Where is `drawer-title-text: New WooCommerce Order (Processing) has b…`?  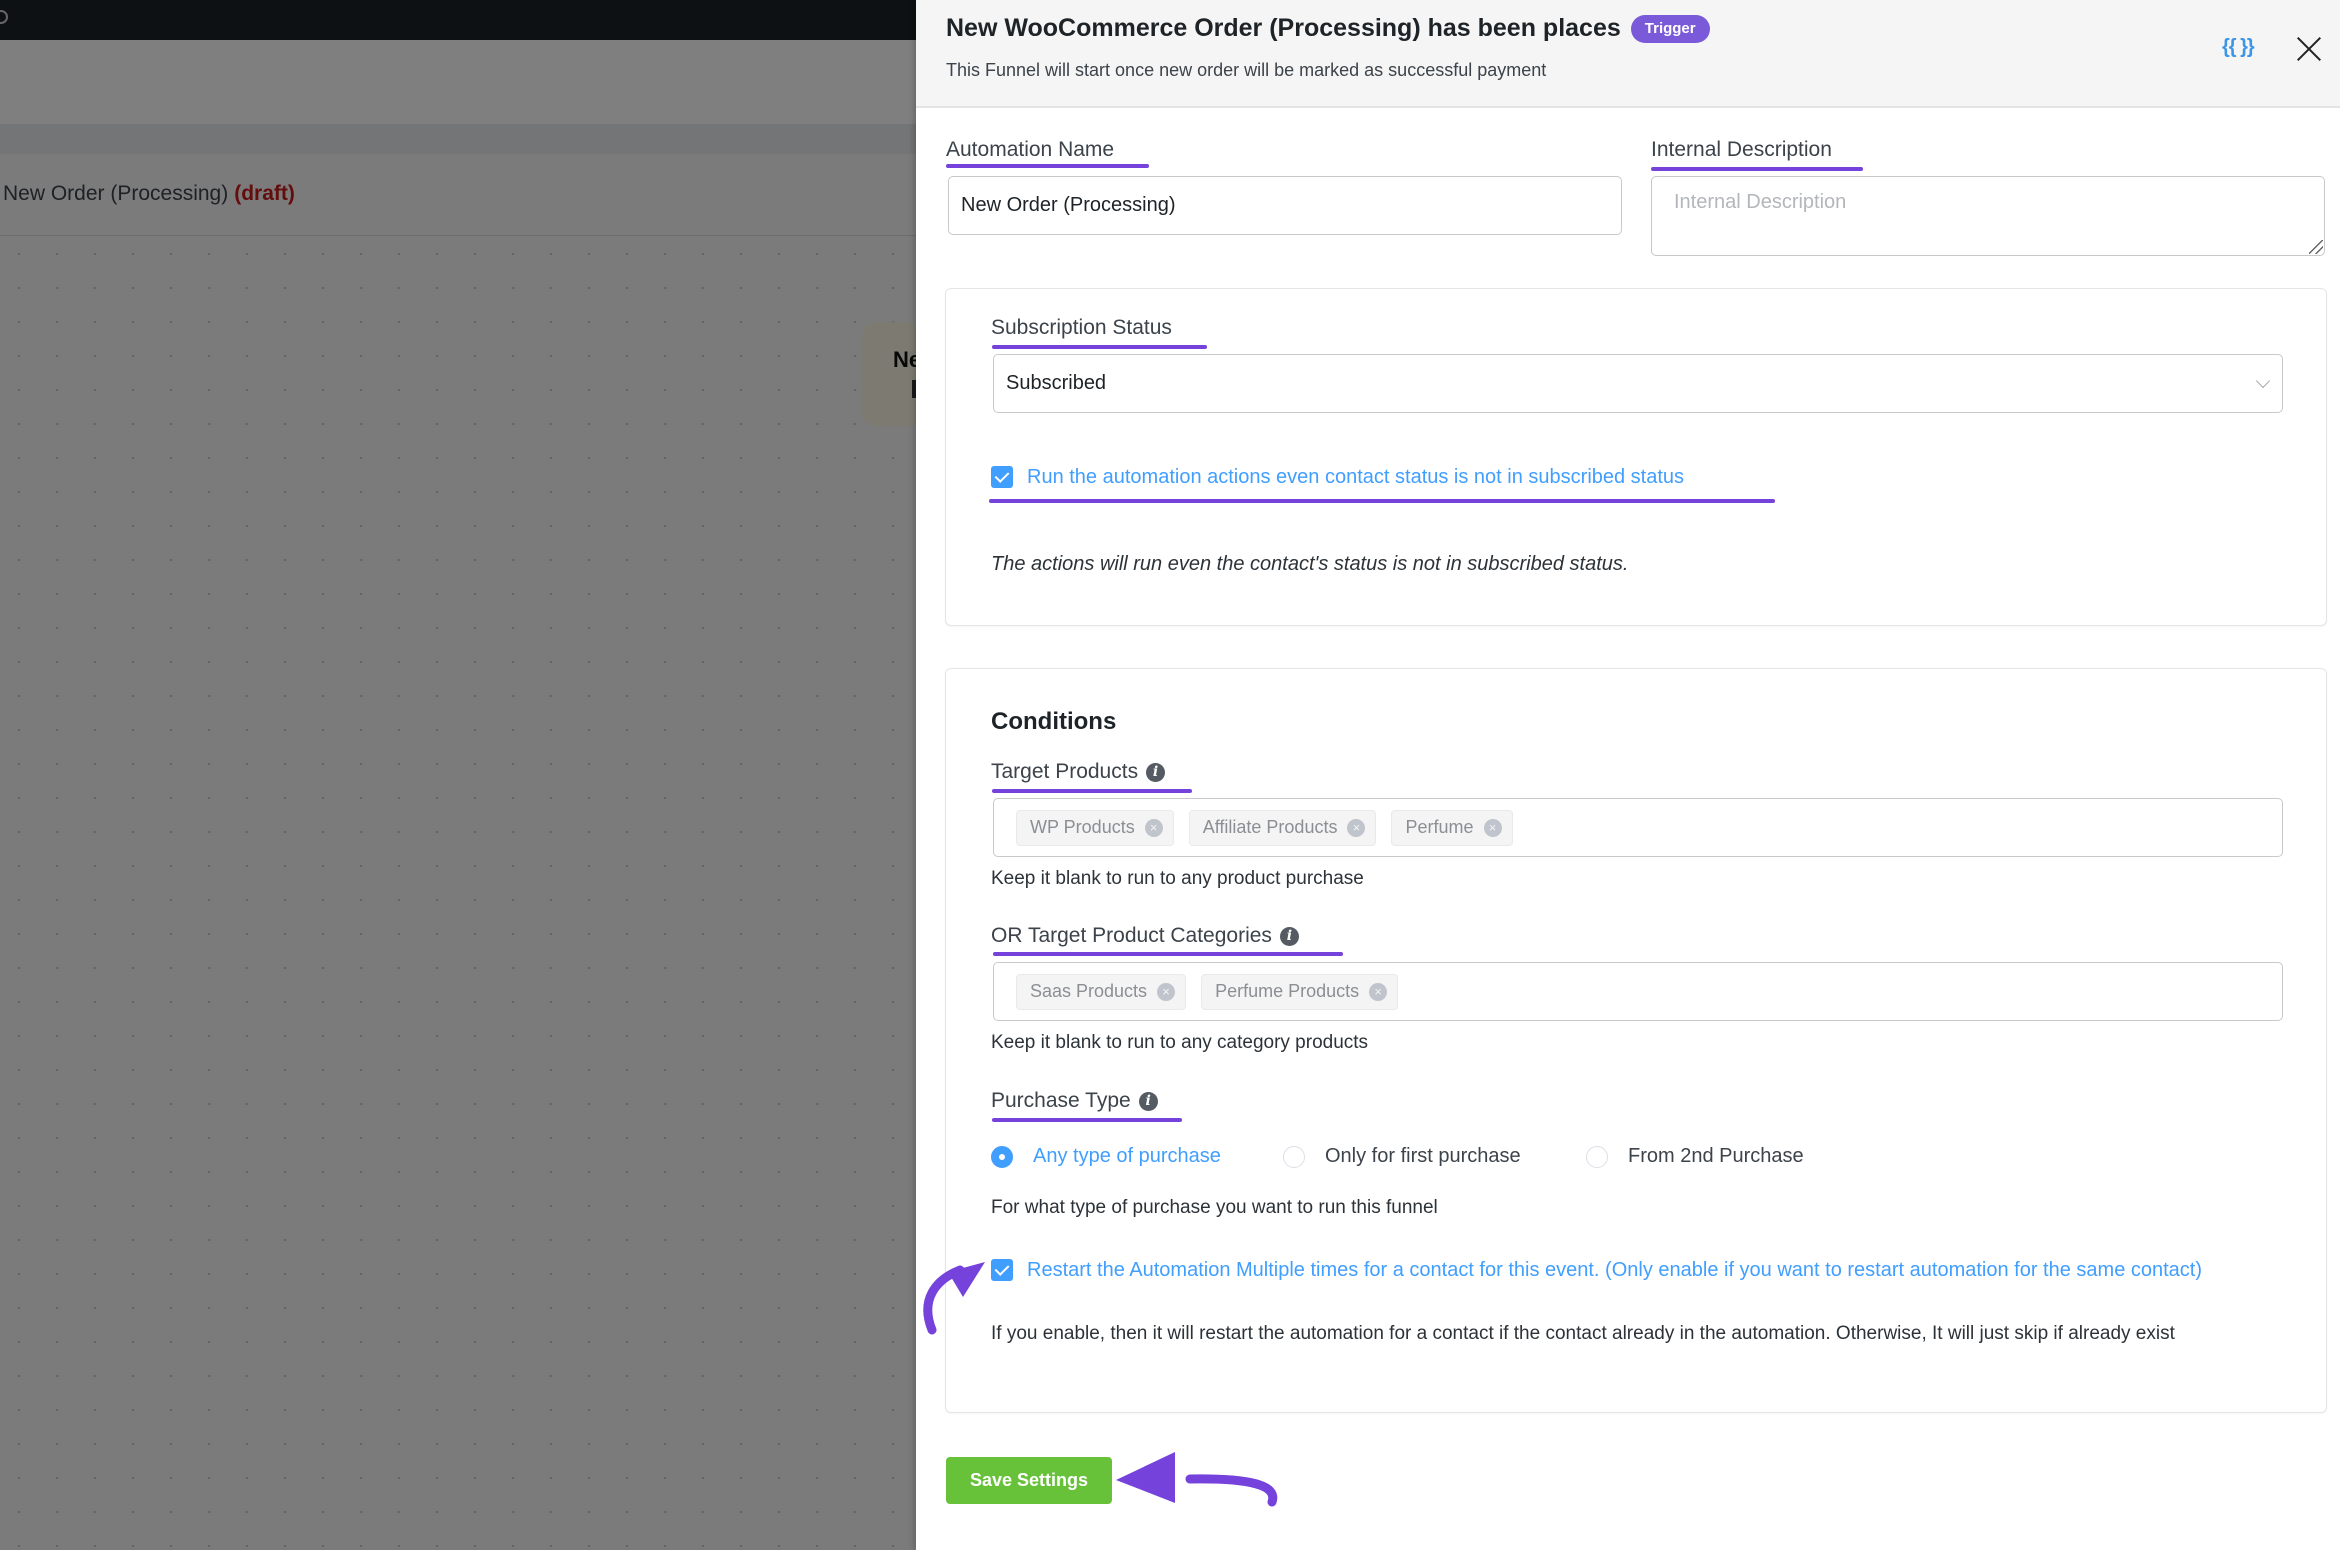
drawer-title-text: New WooCommerce Order (Processing) has b… is located at coordinates (1283, 28).